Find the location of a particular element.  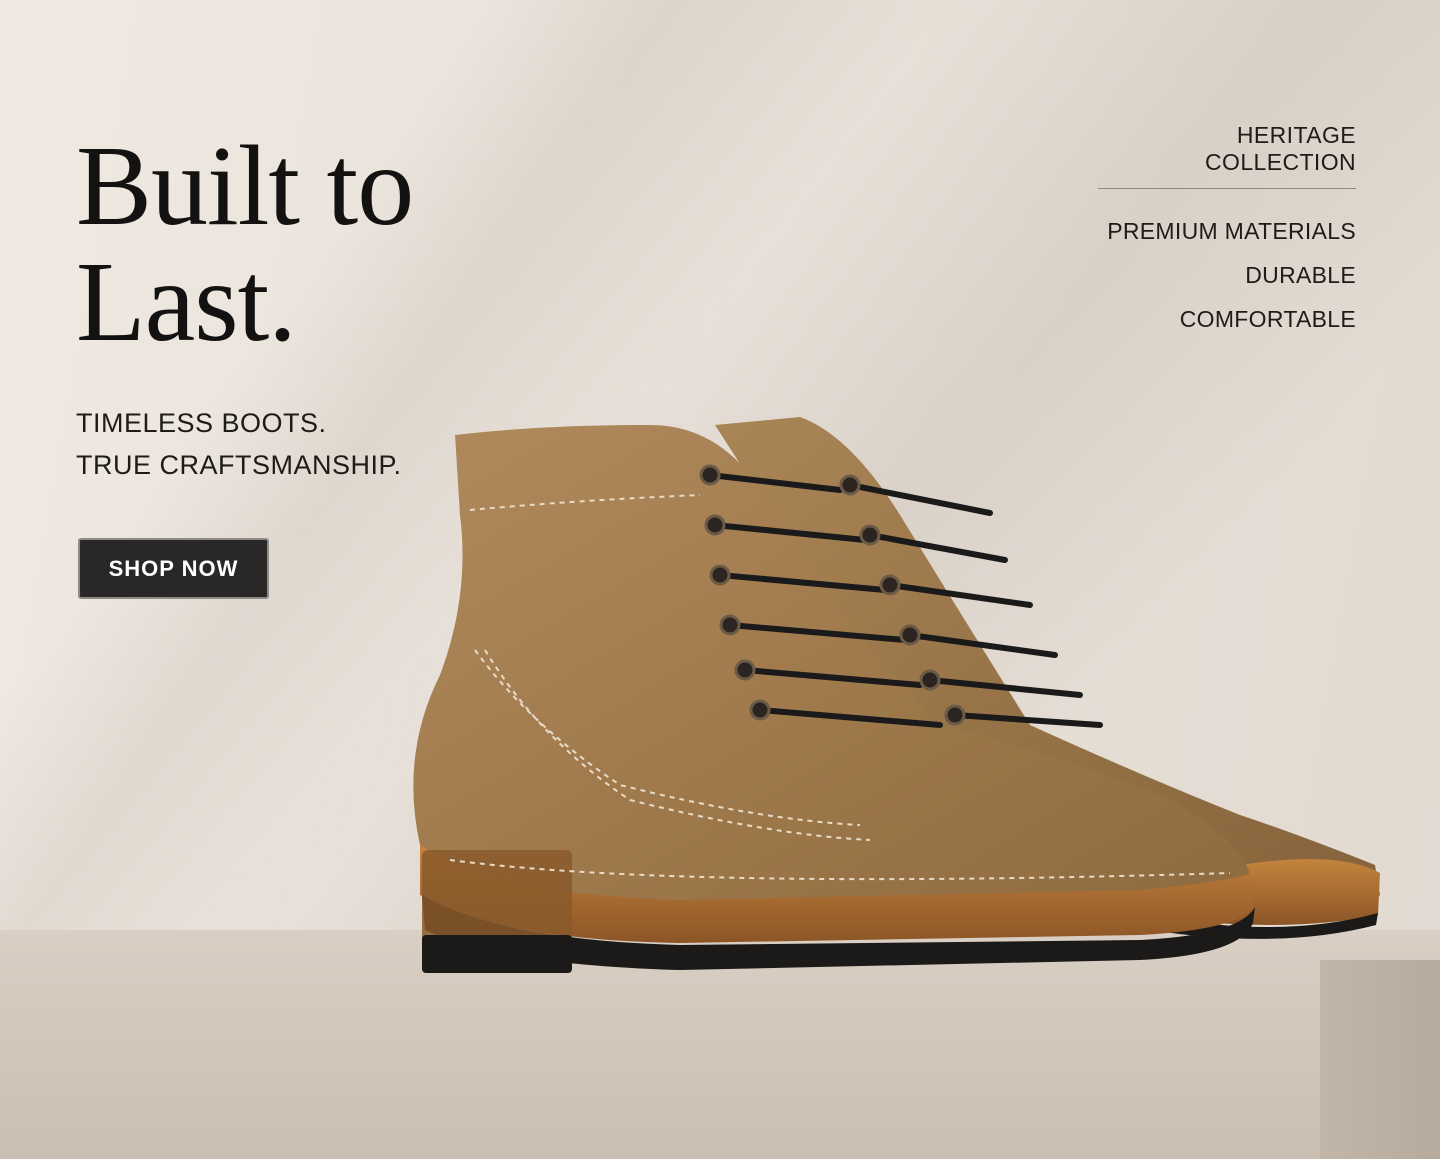

feature-comfortable: COMFORTABLE is located at coordinates (1267, 319).